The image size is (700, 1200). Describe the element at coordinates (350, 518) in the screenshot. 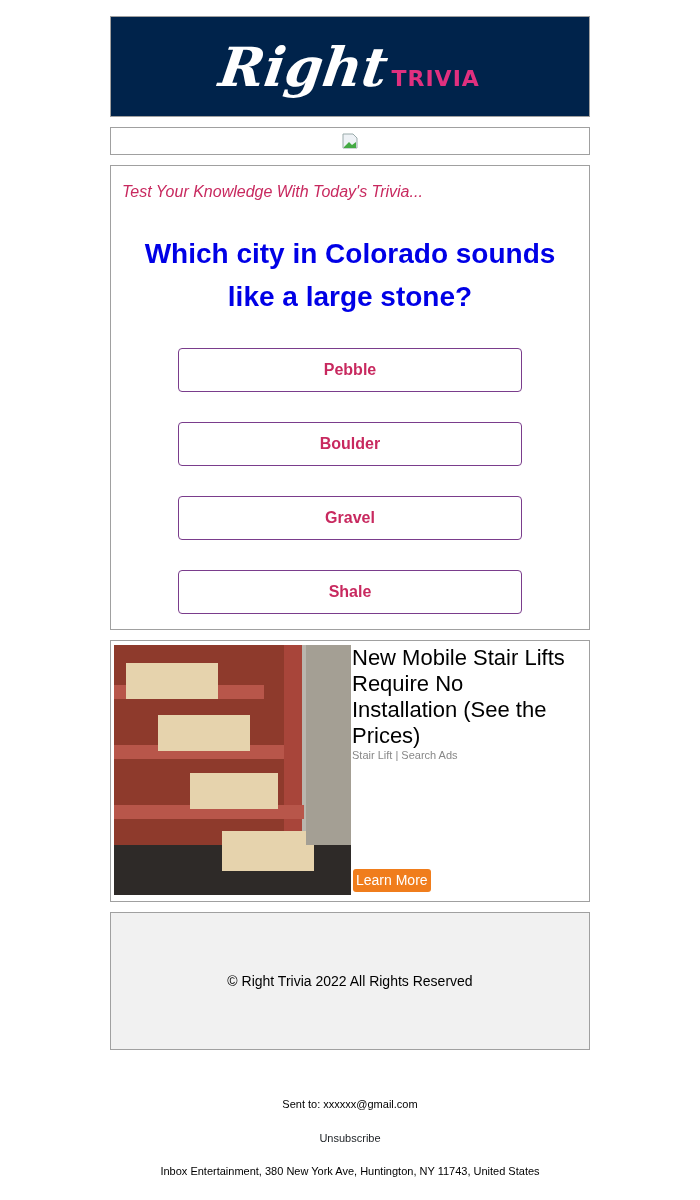

I see `answer-button: Gravel` at that location.